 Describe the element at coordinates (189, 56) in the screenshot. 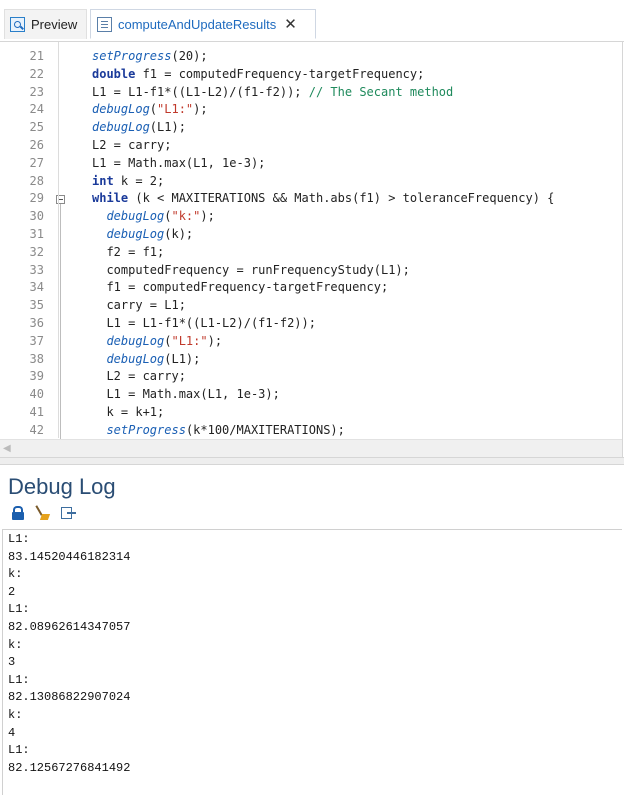

I see `code-token: (20);` at that location.